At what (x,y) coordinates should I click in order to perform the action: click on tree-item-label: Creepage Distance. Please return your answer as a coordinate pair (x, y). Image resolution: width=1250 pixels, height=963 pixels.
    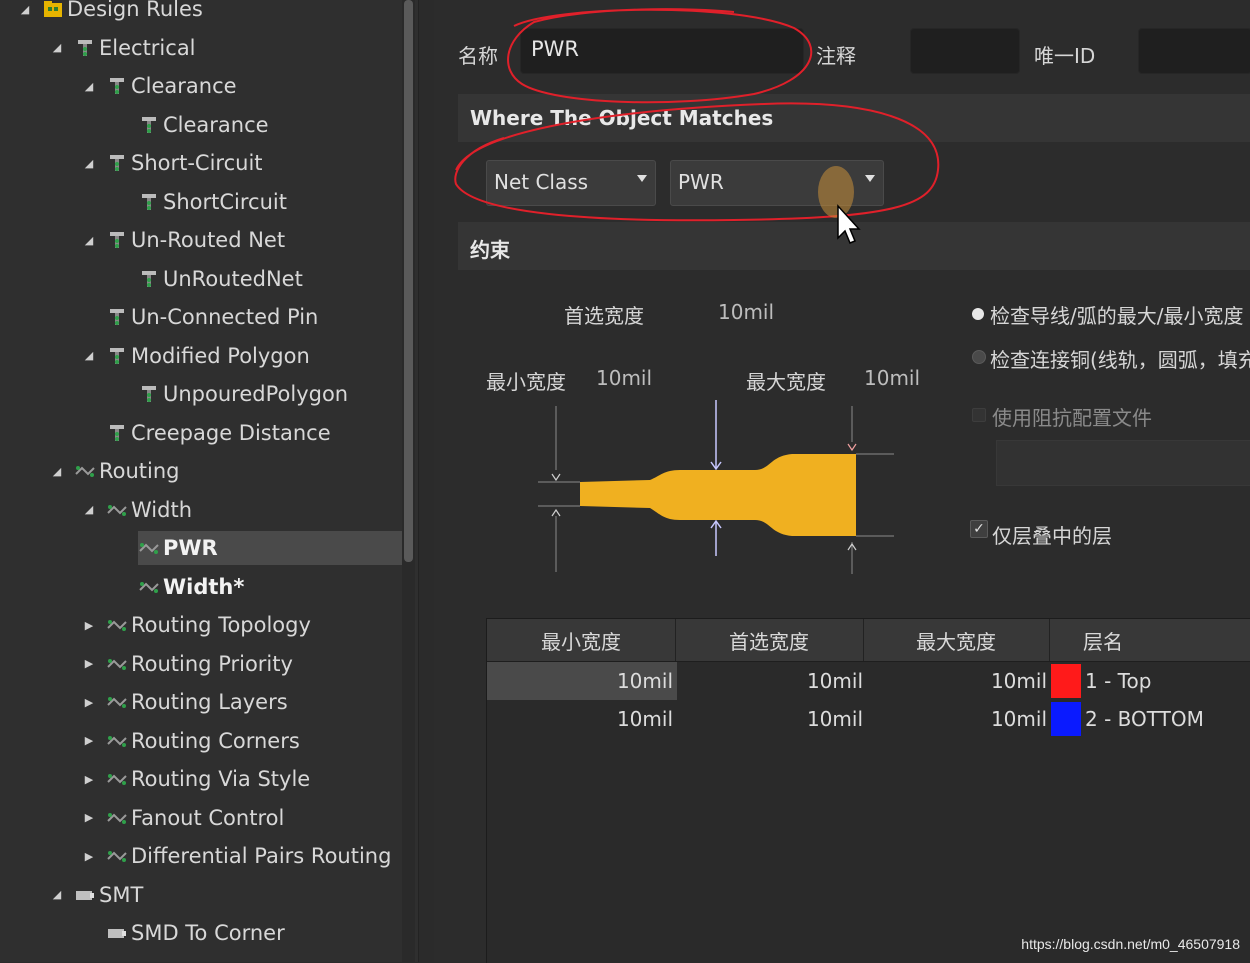
    Looking at the image, I should click on (231, 432).